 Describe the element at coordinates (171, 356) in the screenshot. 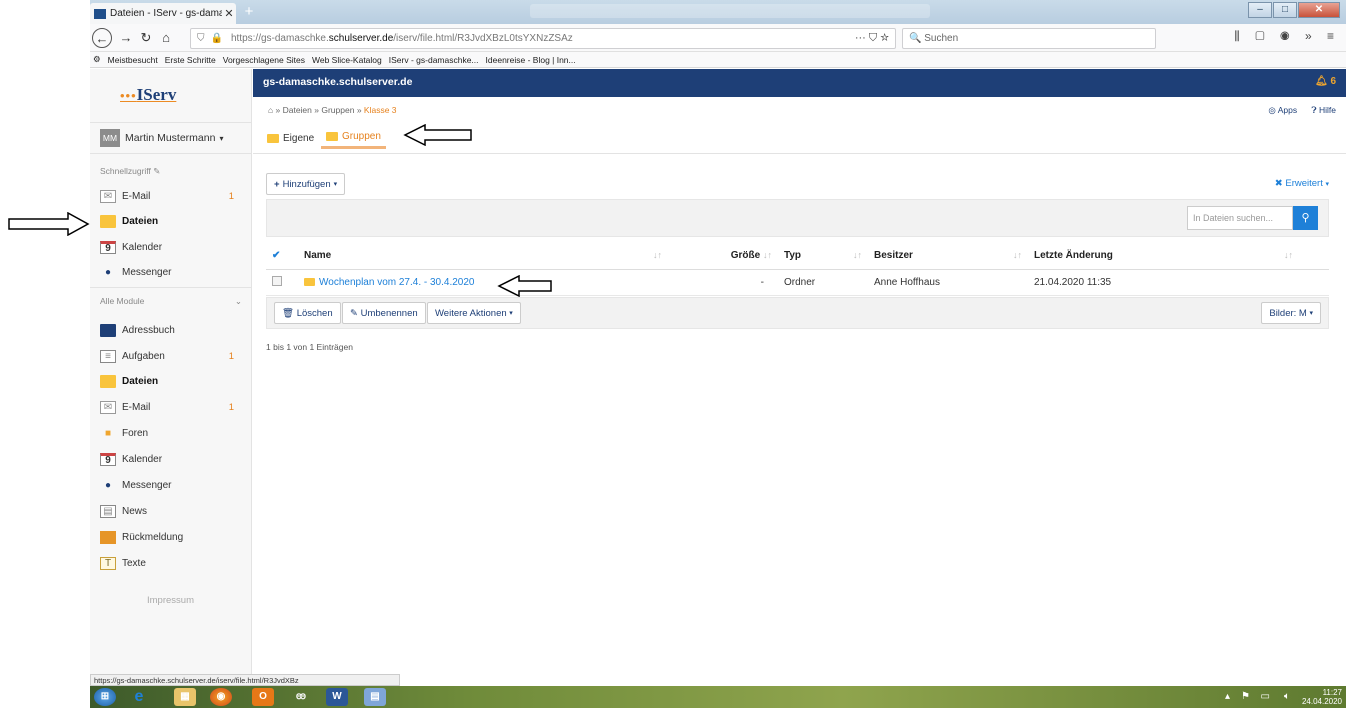

I see `sidebar-item-tasks: ≡ Aufgaben 1` at that location.